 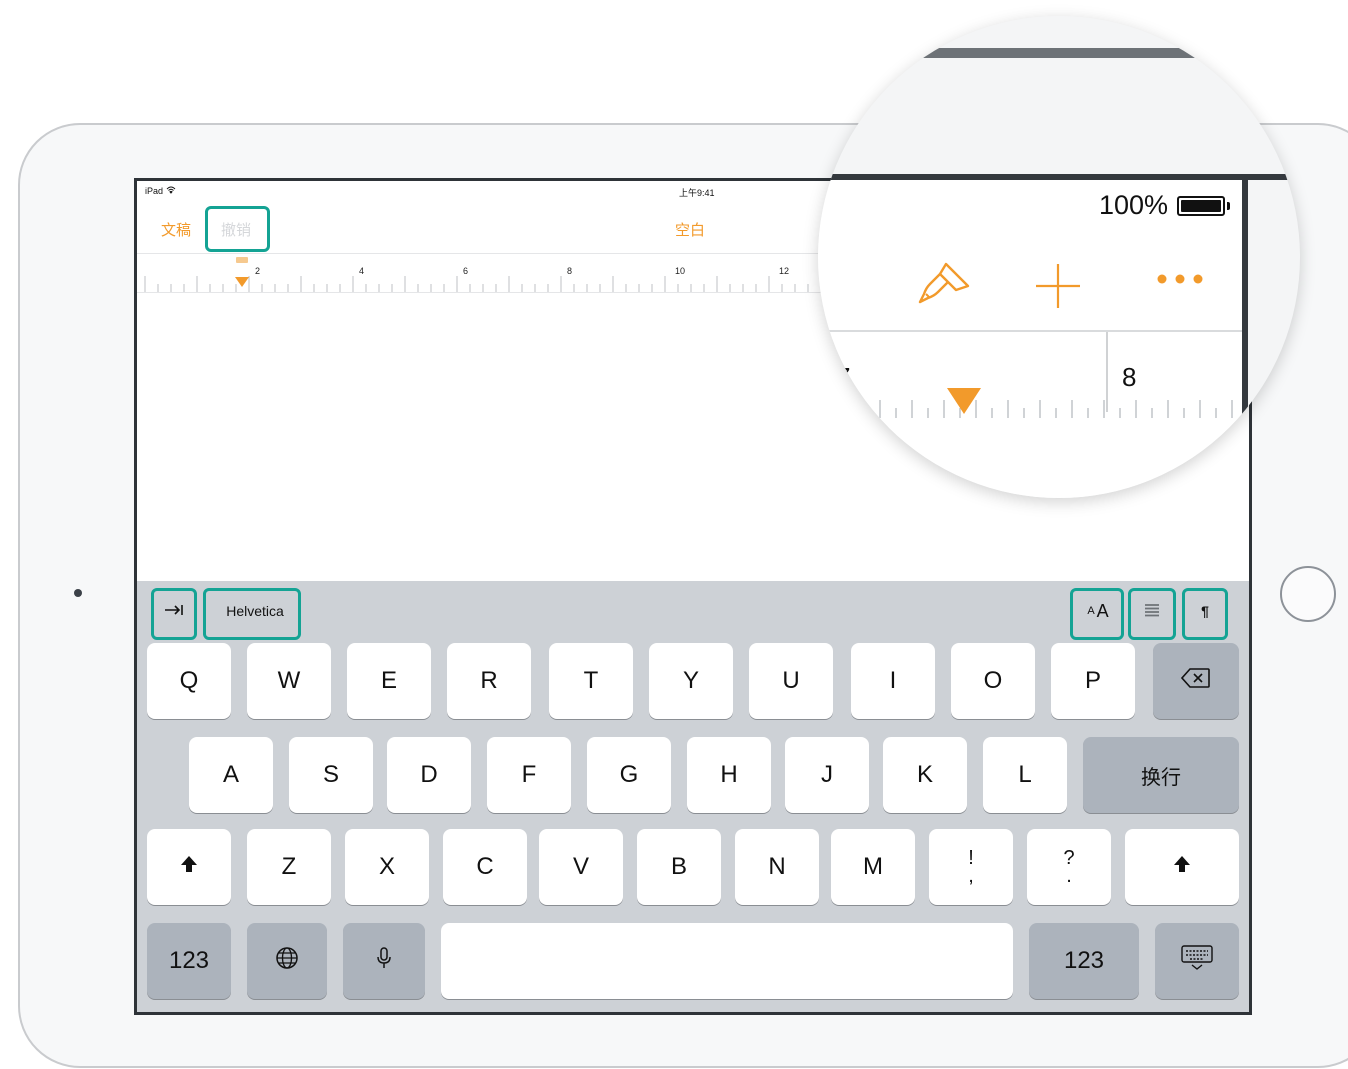 I want to click on indent-marker-top, so click(x=242, y=260).